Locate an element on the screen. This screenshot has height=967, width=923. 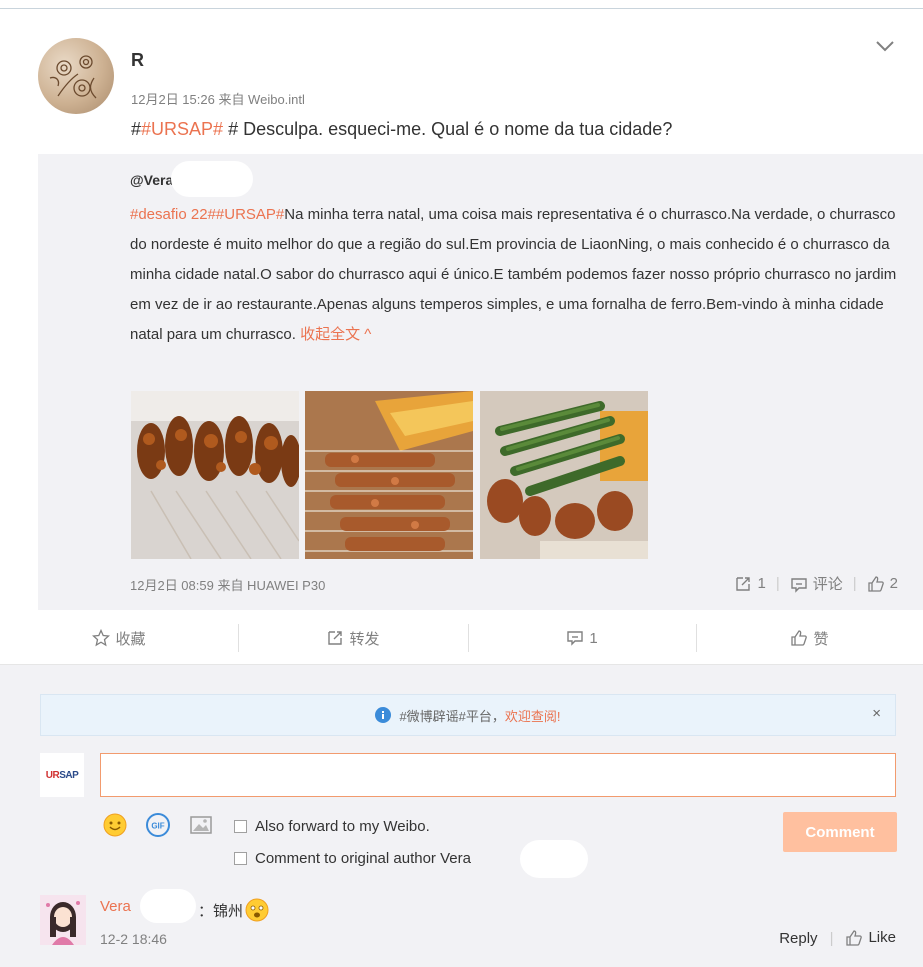
like-label: 赞 is located at coordinates (821, 639).